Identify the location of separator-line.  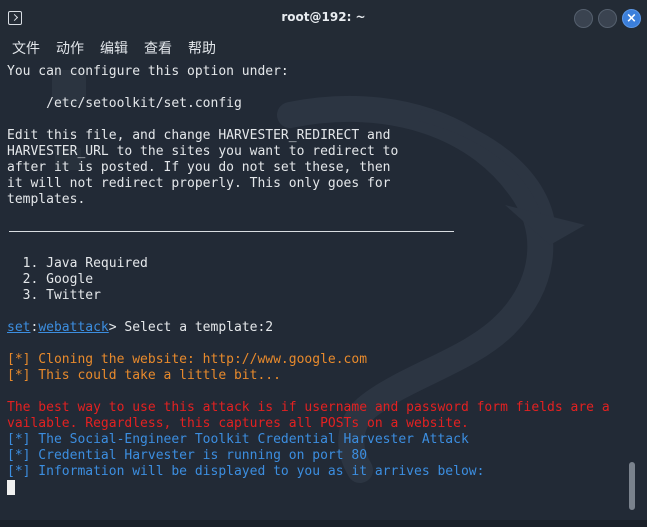
(231, 231).